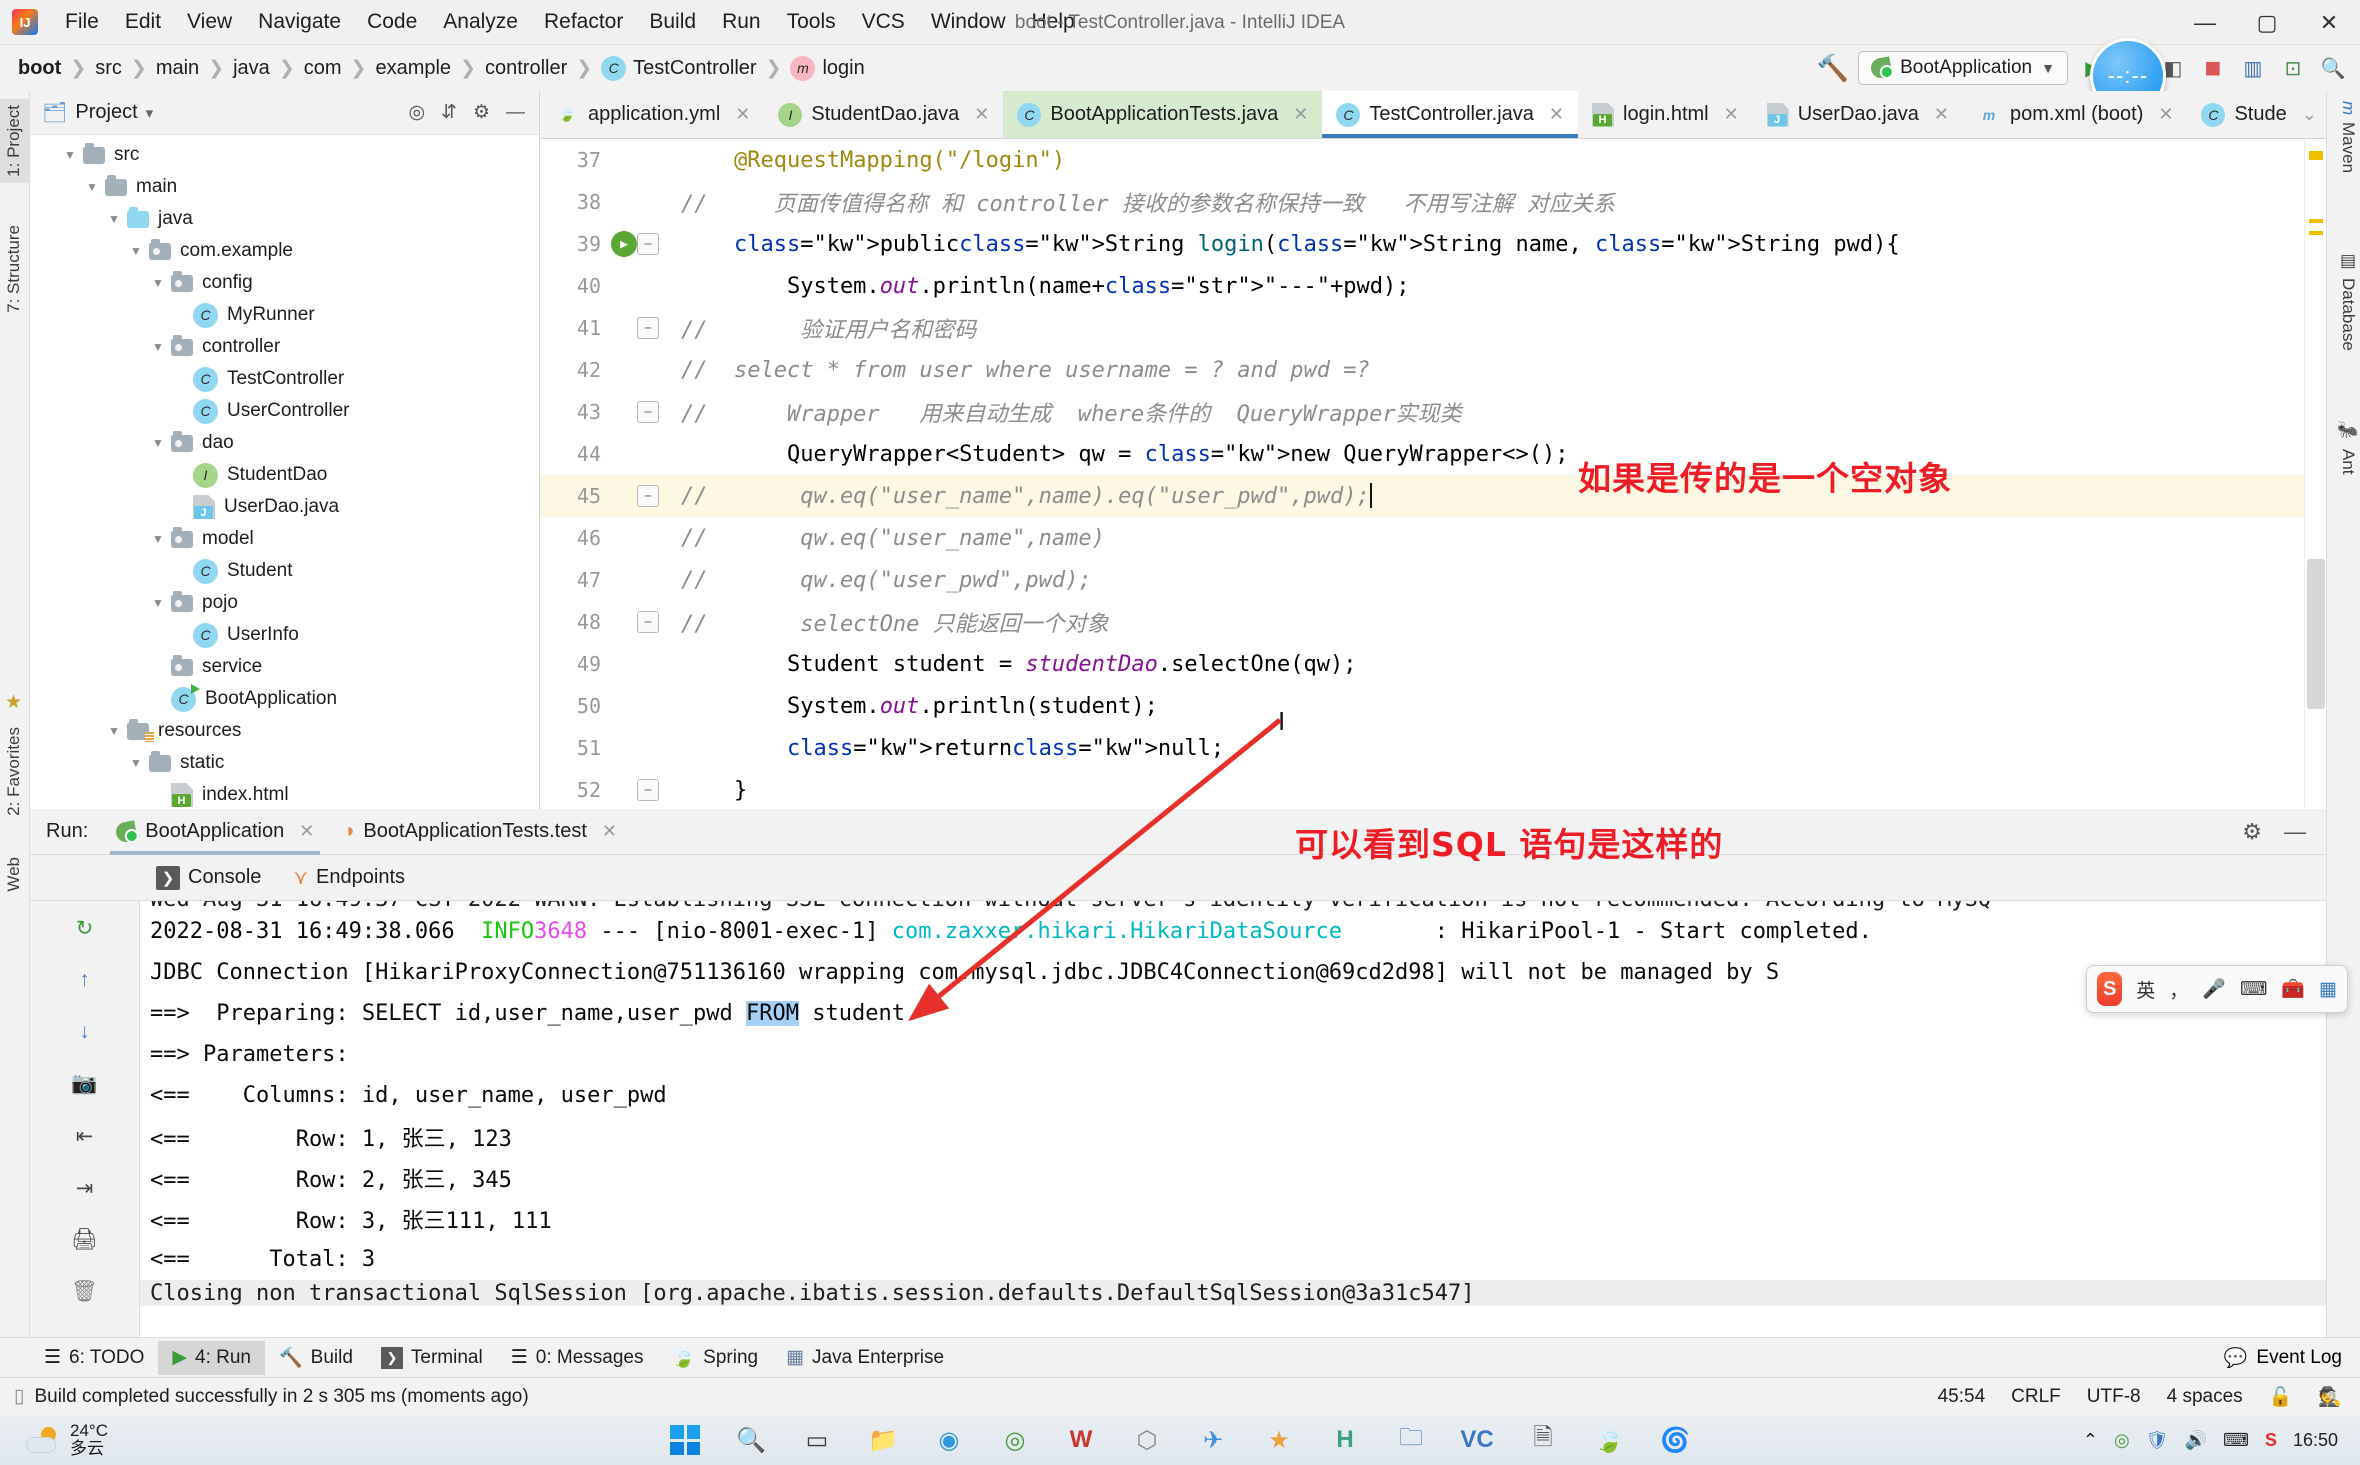 The height and width of the screenshot is (1465, 2360). What do you see at coordinates (14, 874) in the screenshot?
I see `sidebar-item-web: Web` at bounding box center [14, 874].